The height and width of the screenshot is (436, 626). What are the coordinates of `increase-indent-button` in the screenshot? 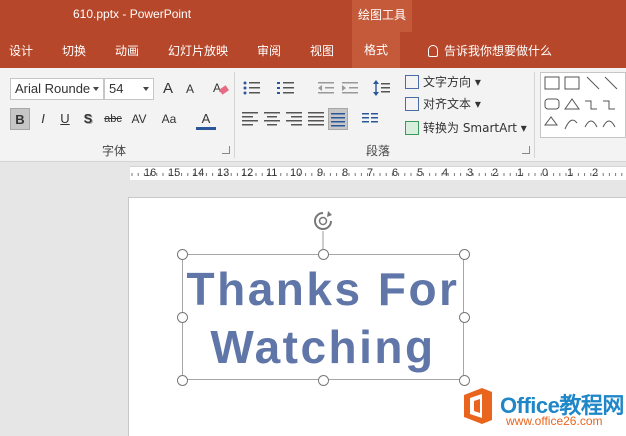 It's located at (350, 89).